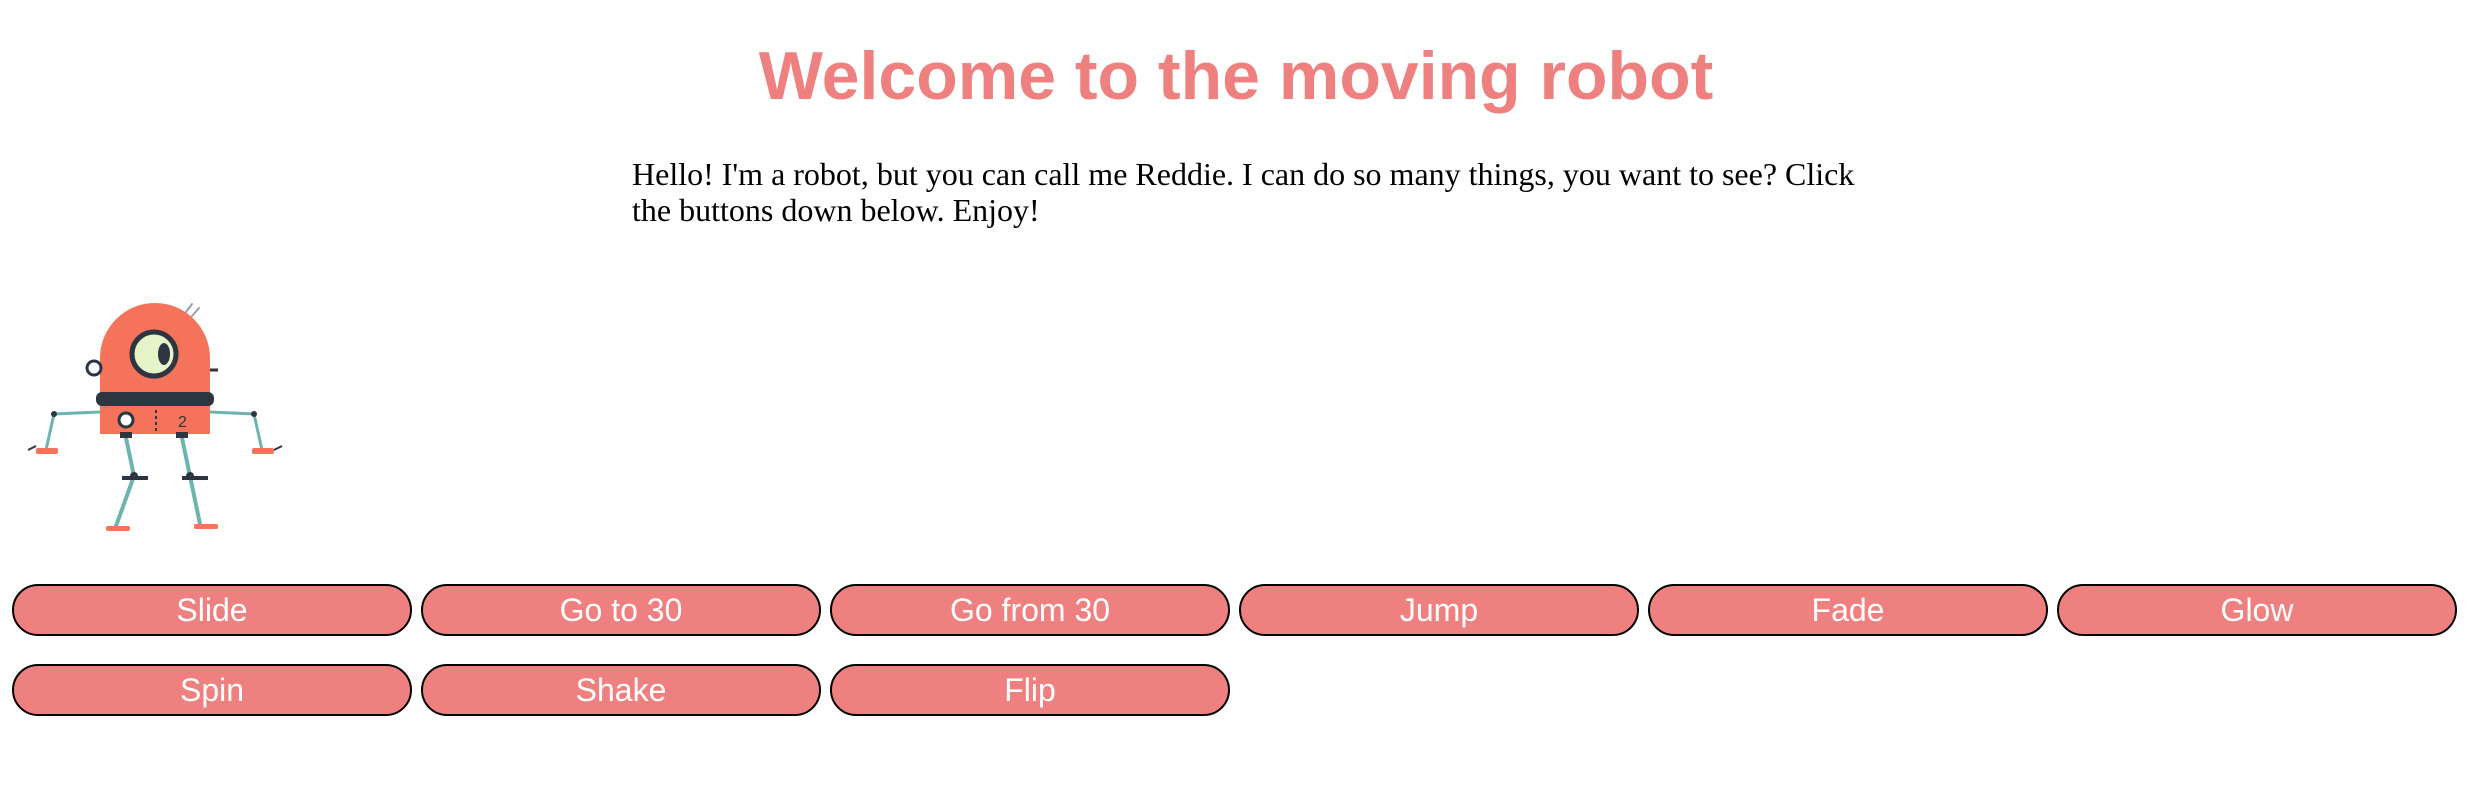 This screenshot has width=2472, height=790. I want to click on robot-legs, so click(158, 482).